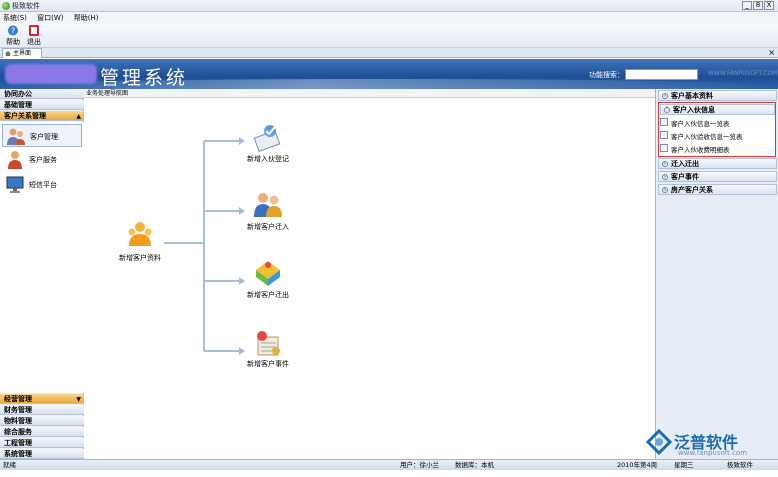 This screenshot has height=477, width=778. Describe the element at coordinates (42, 421) in the screenshot. I see `nav-section-material: 物料管理` at that location.